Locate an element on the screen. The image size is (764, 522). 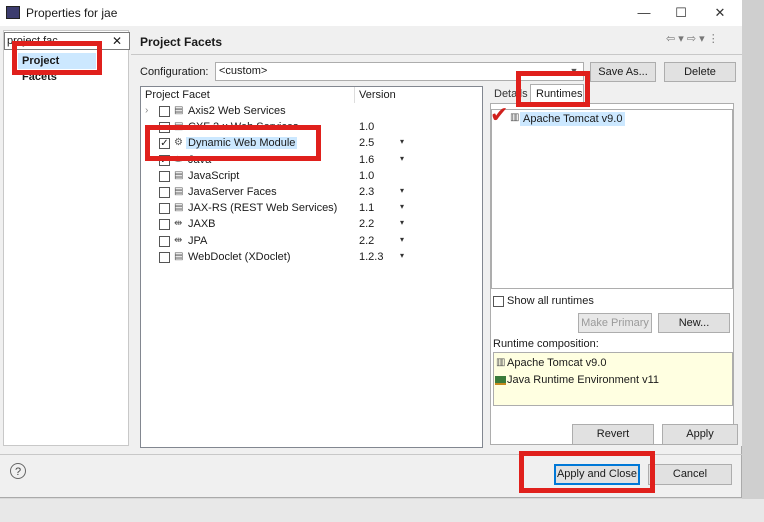
show-all-runtimes-label: Show all runtimes is located at coordinates (550, 301).